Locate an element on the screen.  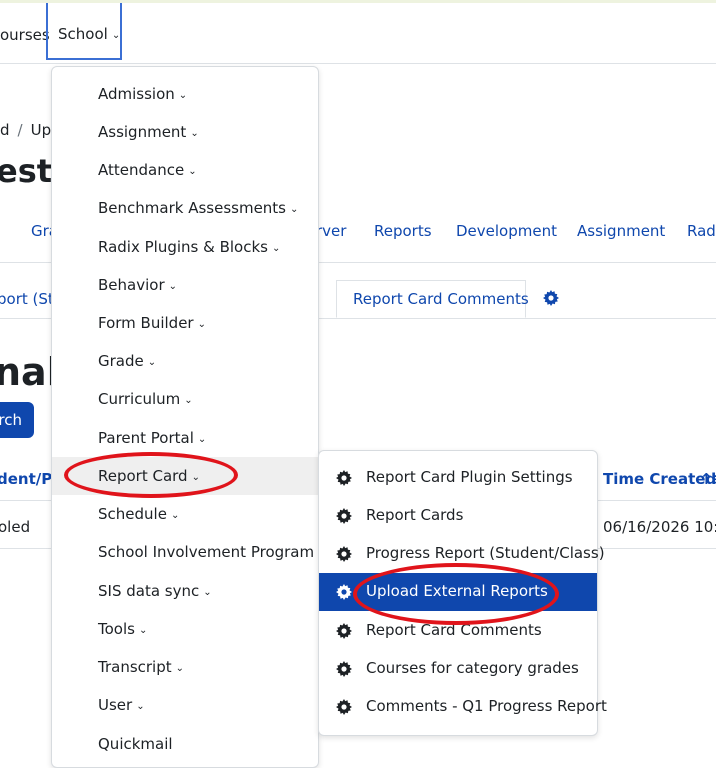
submenu-progress-report: Progress Report (Student/Class) is located at coordinates (462, 554).